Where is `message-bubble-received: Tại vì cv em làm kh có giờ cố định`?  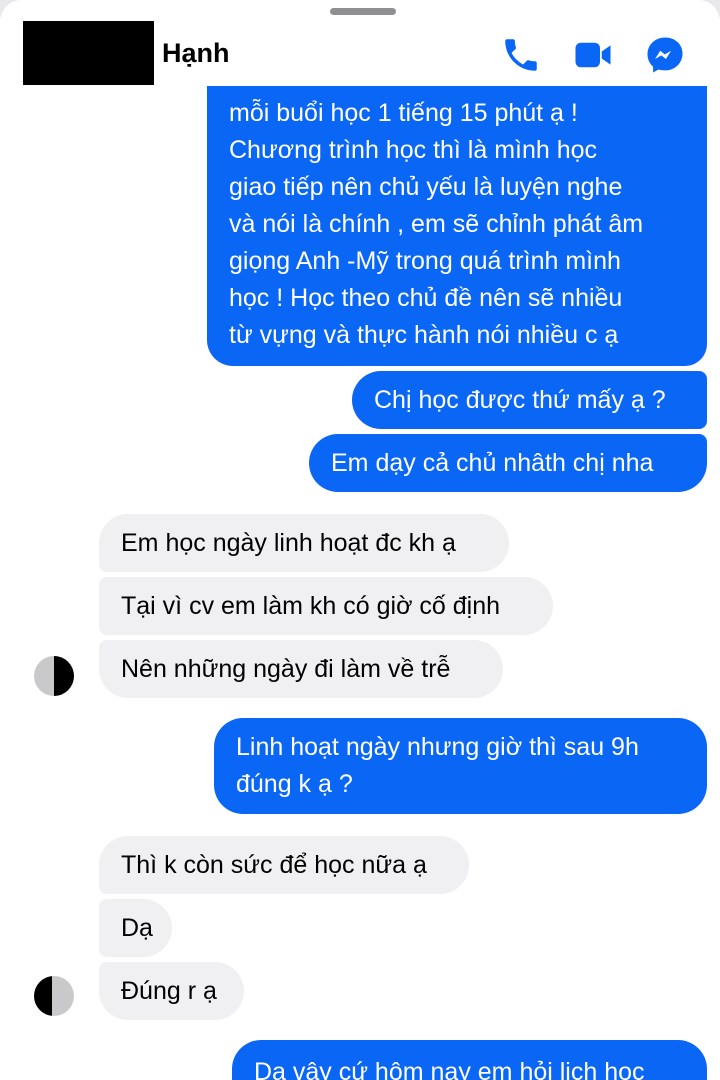
message-bubble-received: Tại vì cv em làm kh có giờ cố định is located at coordinates (326, 606).